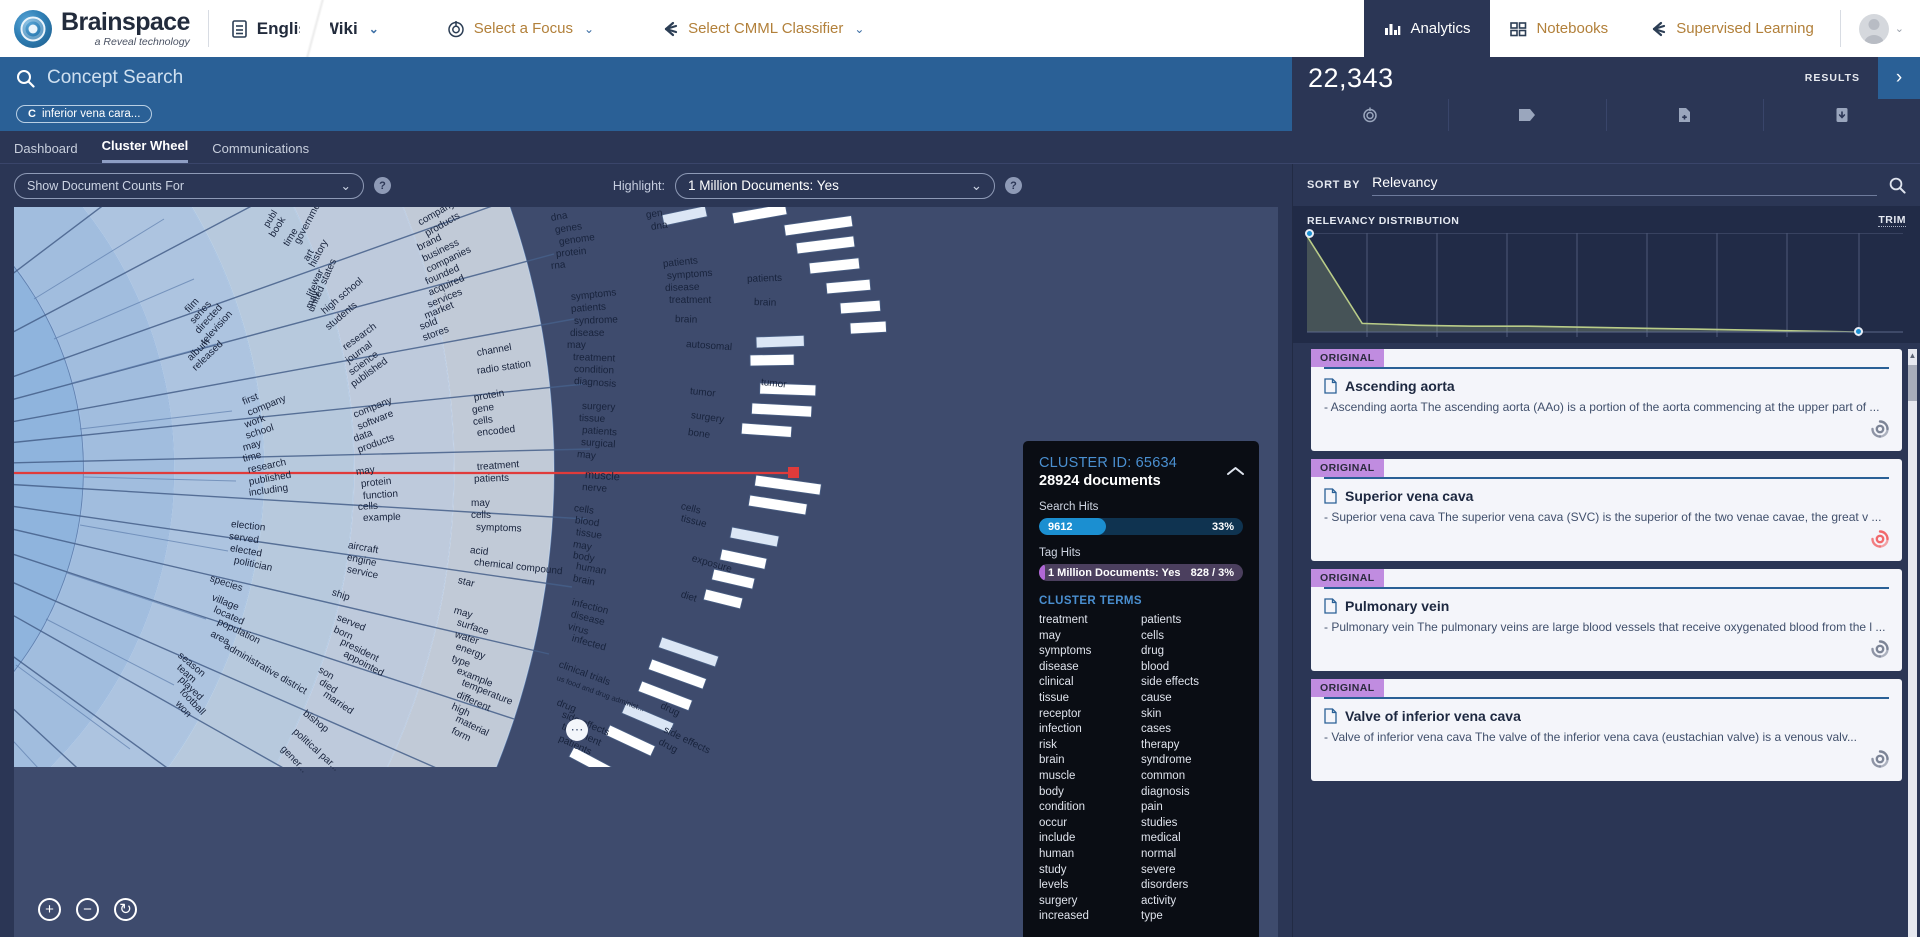 This screenshot has width=1920, height=937. I want to click on wheel-cluster-label: gen, so click(654, 214).